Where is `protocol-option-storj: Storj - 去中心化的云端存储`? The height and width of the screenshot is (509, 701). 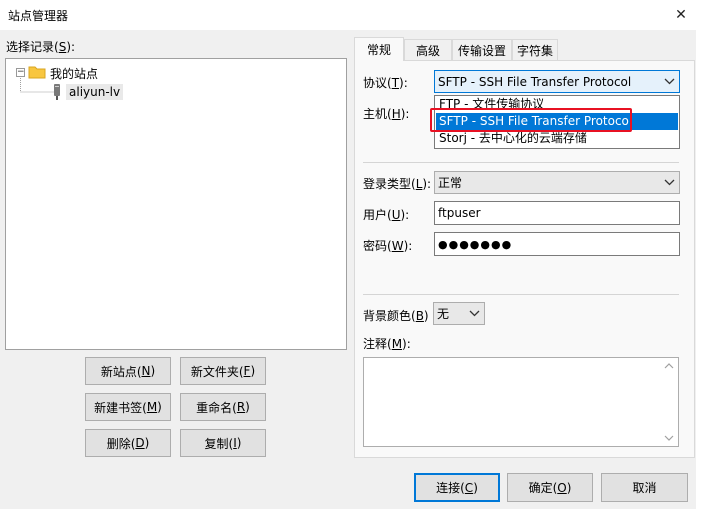 protocol-option-storj: Storj - 去中心化的云端存储 is located at coordinates (557, 138).